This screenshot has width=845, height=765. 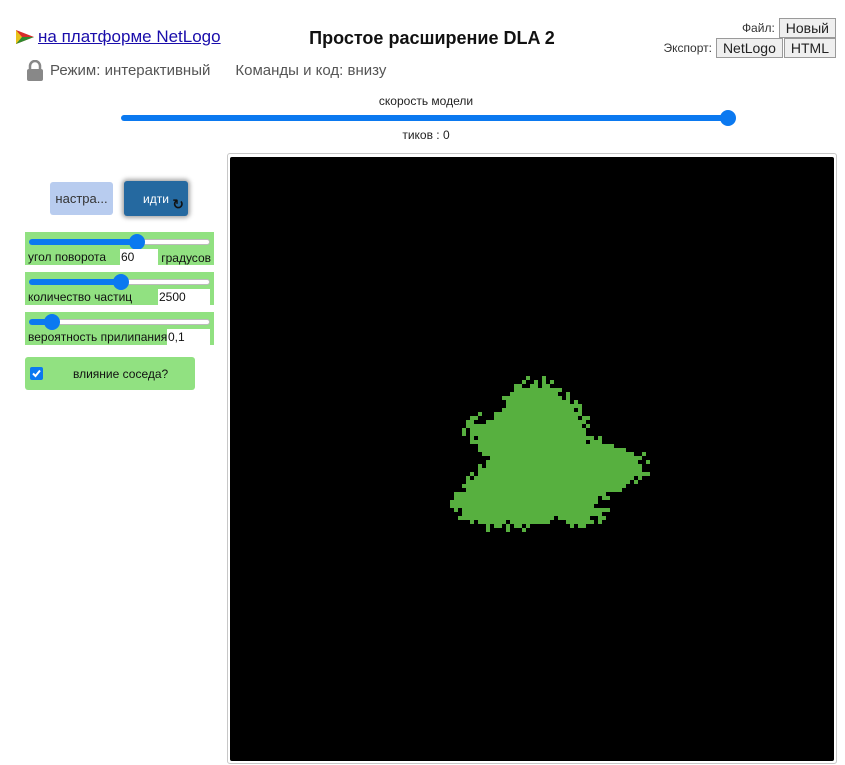 I want to click on lock-icon, so click(x=35, y=70).